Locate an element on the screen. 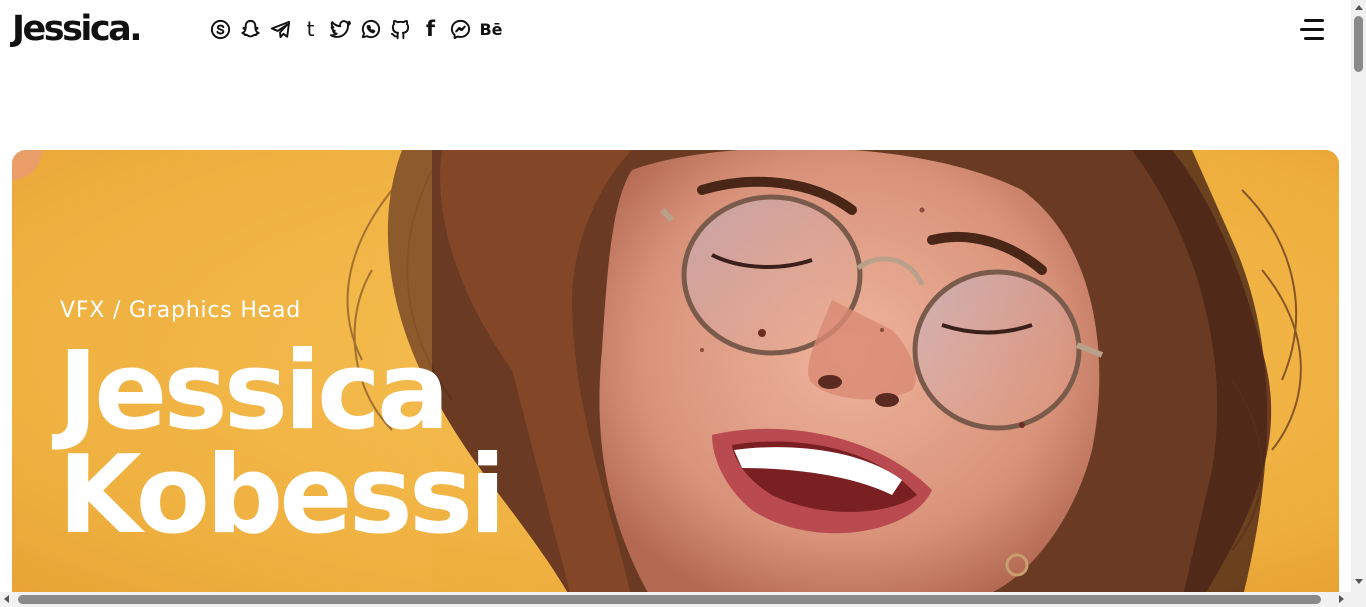 The height and width of the screenshot is (607, 1366). menu-line-middle is located at coordinates (1312, 29).